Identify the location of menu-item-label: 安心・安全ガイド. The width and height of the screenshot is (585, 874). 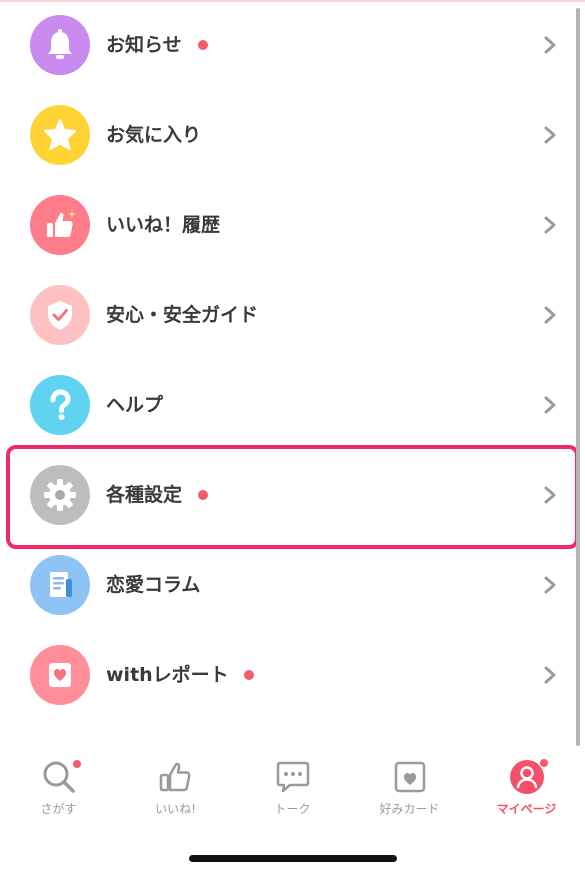
(182, 315).